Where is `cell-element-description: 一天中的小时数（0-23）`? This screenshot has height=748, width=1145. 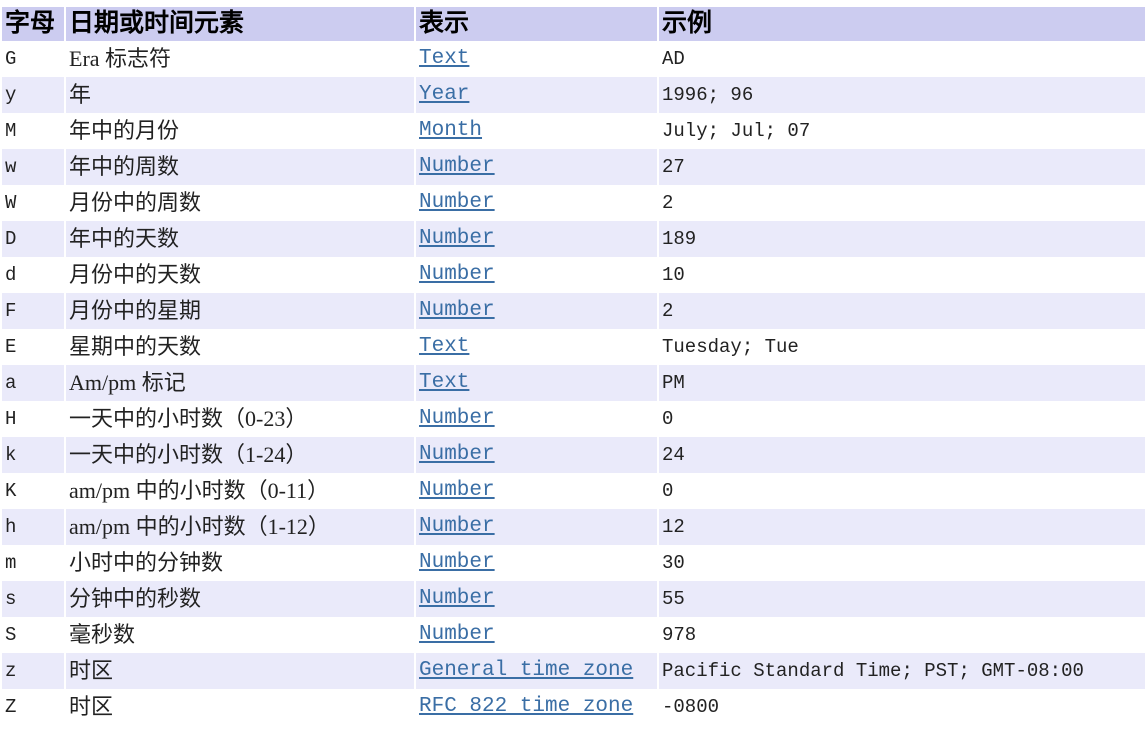 cell-element-description: 一天中的小时数（0-23） is located at coordinates (188, 418).